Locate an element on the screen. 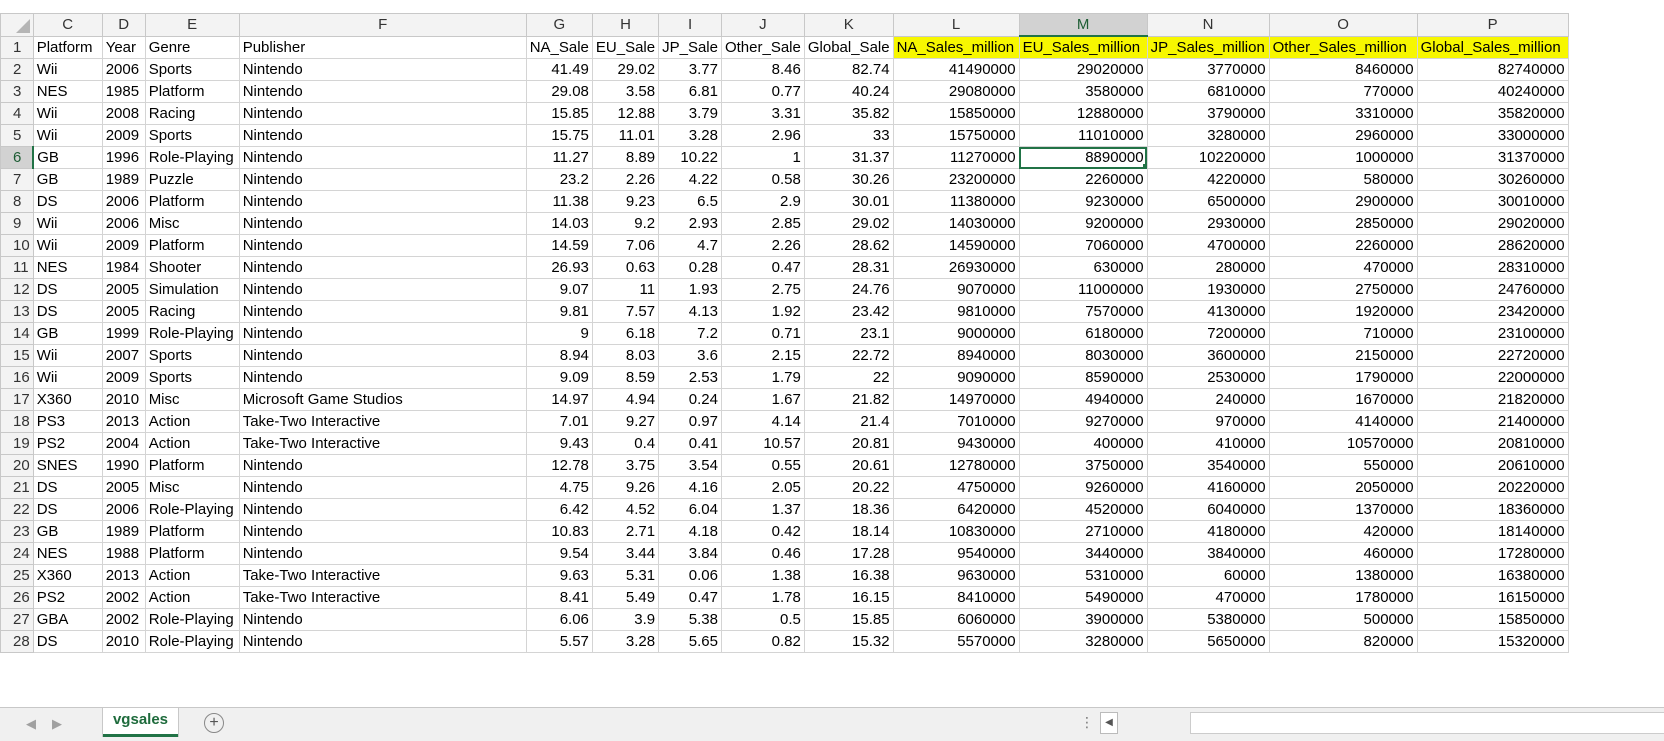 This screenshot has height=741, width=1664. data-cell: 0.46 is located at coordinates (762, 553).